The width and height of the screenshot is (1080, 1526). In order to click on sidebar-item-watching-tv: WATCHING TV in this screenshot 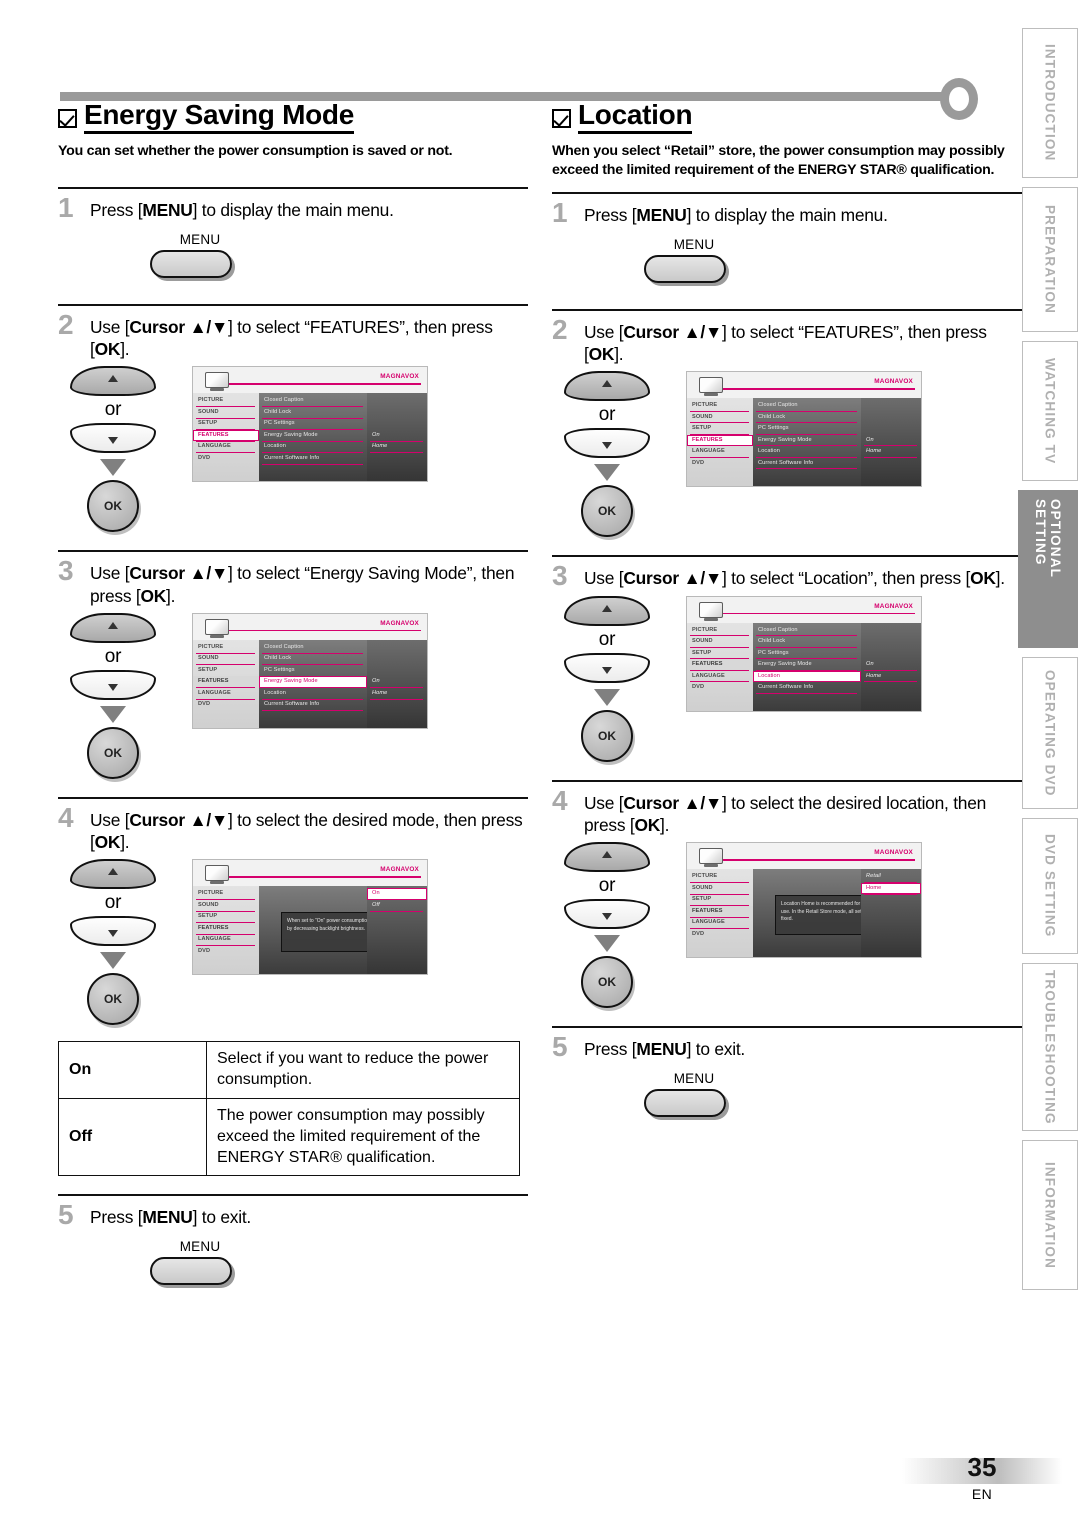, I will do `click(1050, 411)`.